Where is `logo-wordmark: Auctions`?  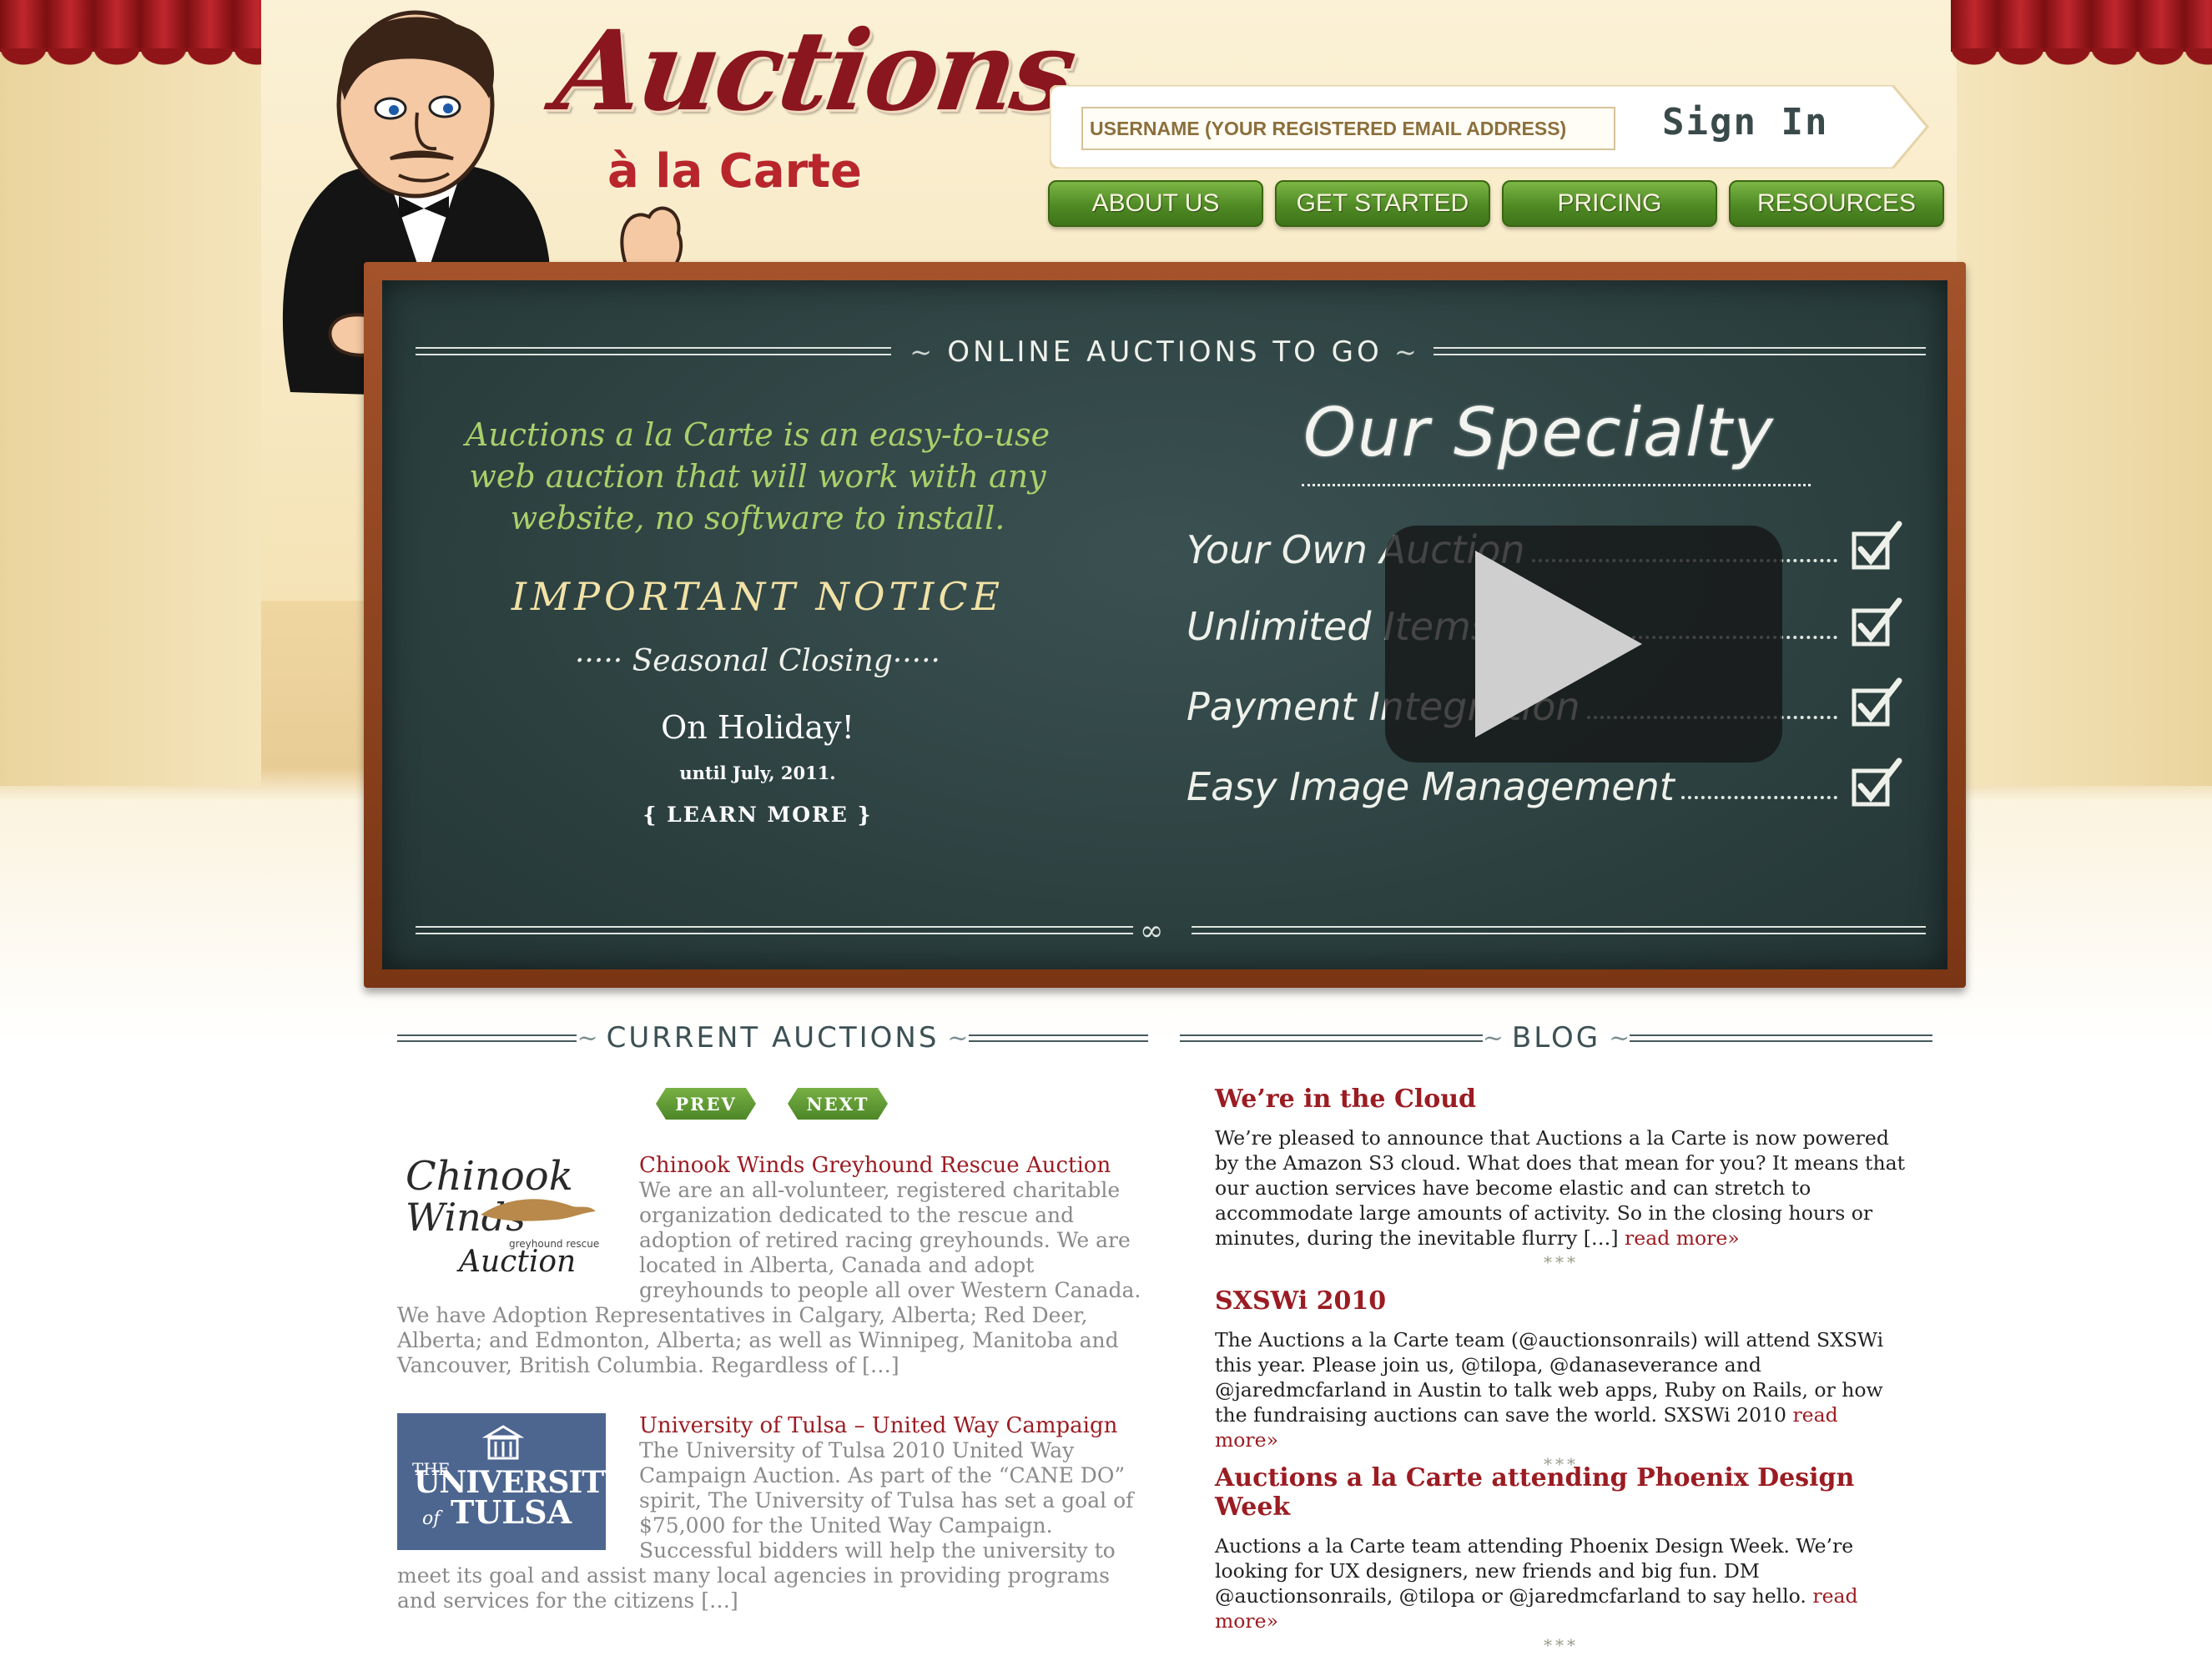 logo-wordmark: Auctions is located at coordinates (815, 72).